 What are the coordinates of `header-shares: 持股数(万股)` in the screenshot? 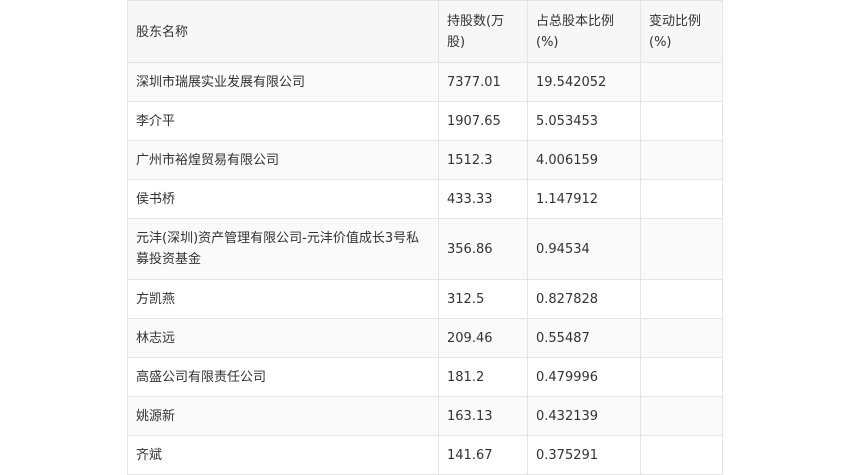 It's located at (483, 31).